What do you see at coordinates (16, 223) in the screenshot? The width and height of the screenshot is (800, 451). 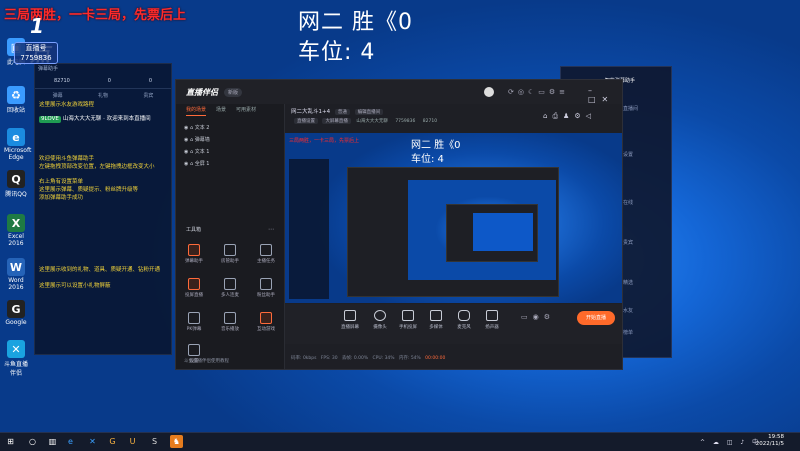 I see `desktop-app-icon: X` at bounding box center [16, 223].